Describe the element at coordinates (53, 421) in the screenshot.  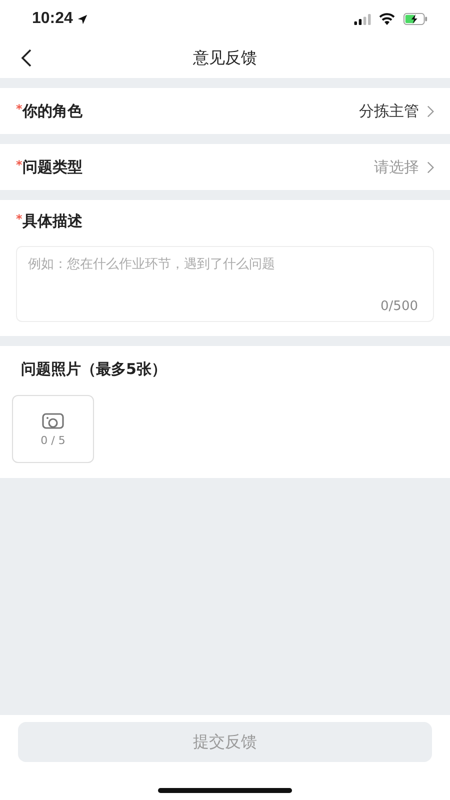
I see `camera-icon` at that location.